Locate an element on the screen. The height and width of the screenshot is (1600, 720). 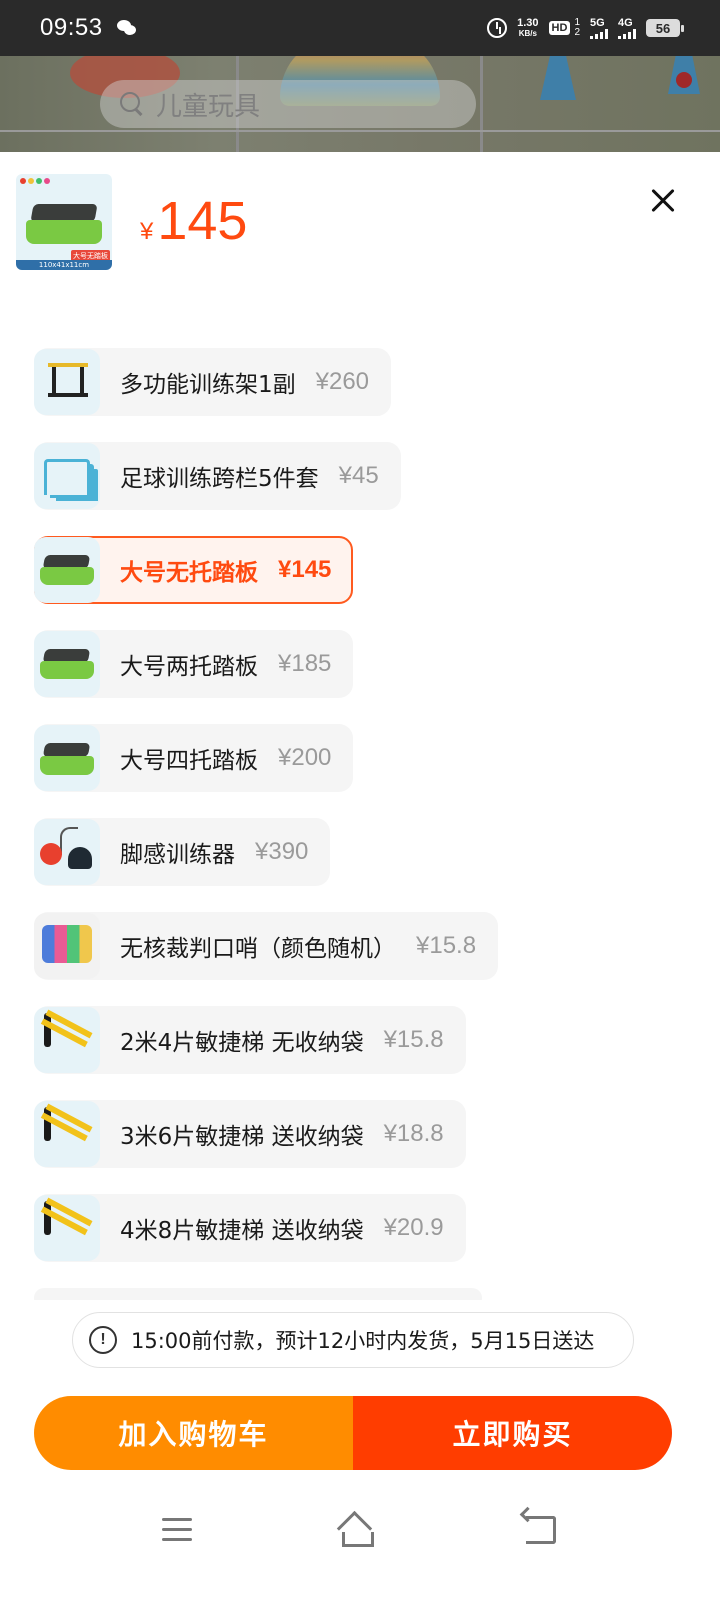
close-icon is located at coordinates (663, 201).